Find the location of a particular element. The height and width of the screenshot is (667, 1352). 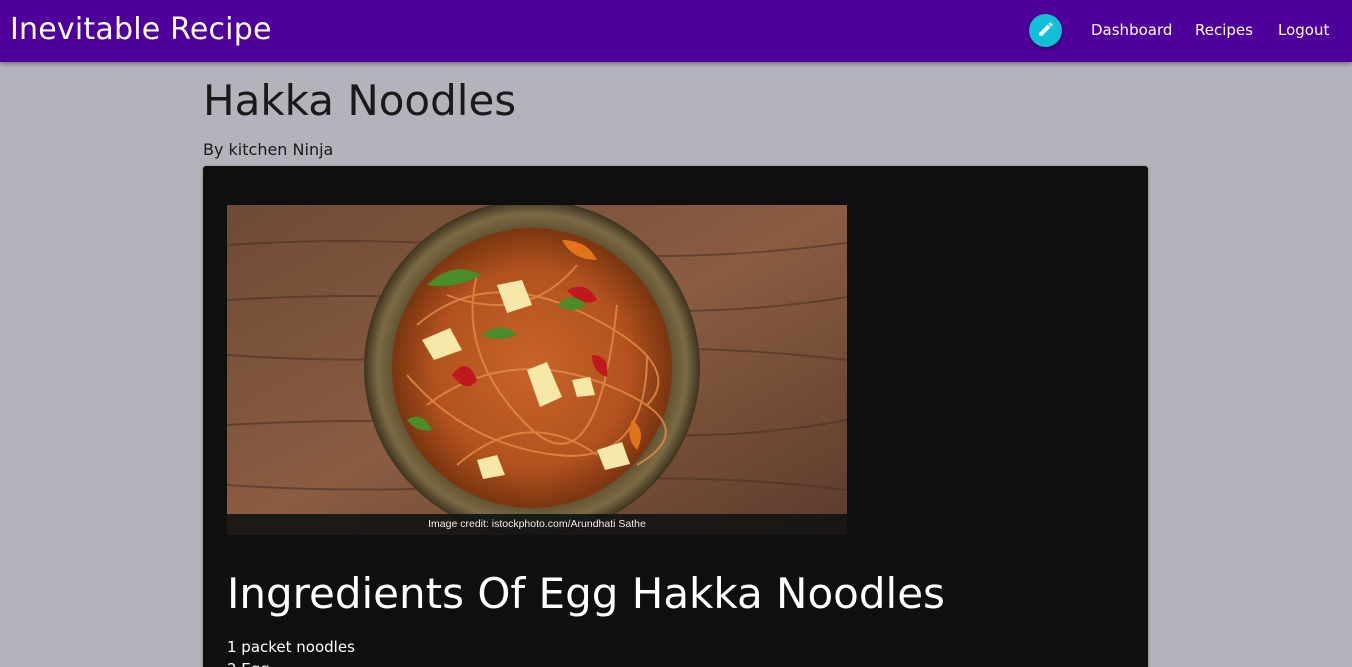

ingredients-list: 1 packet noodles 2 Egg is located at coordinates (291, 651).